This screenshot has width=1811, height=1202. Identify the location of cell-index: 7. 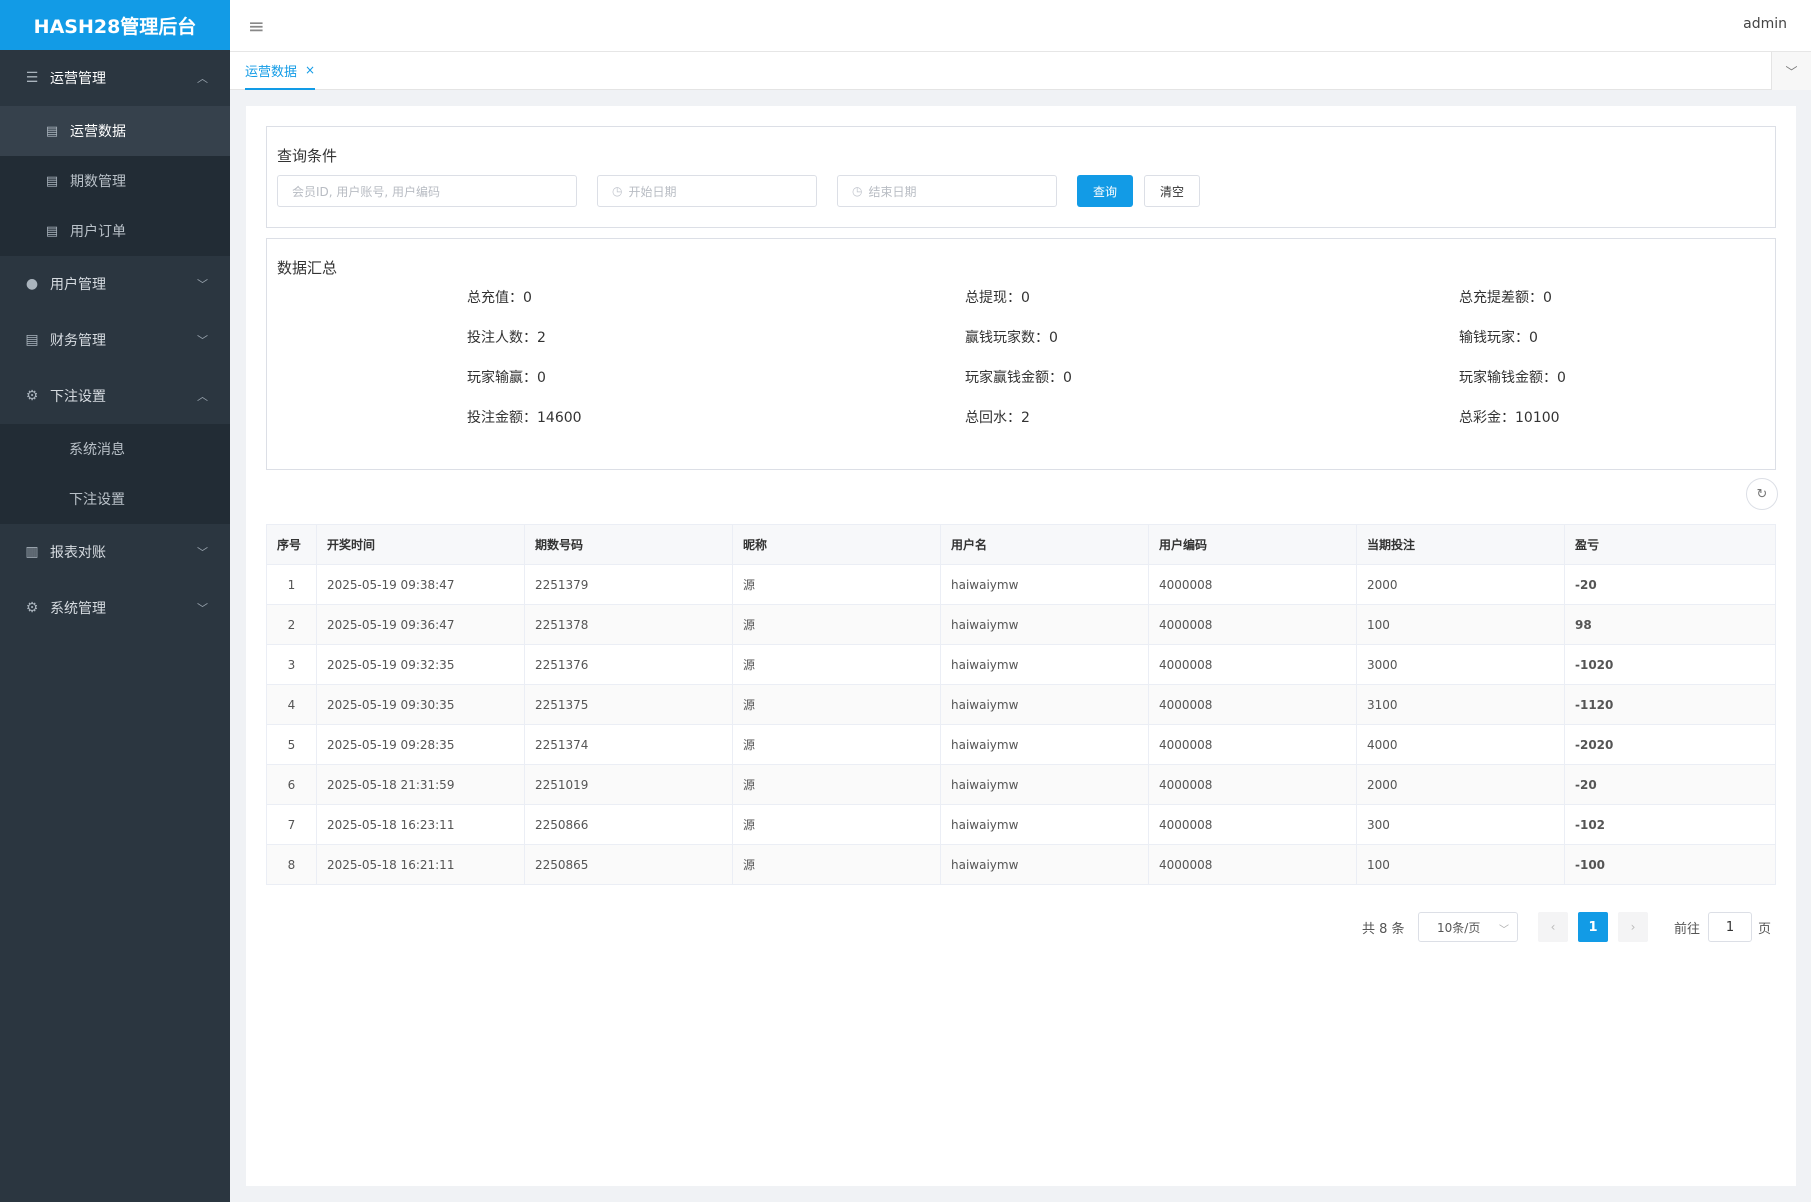
(291, 824).